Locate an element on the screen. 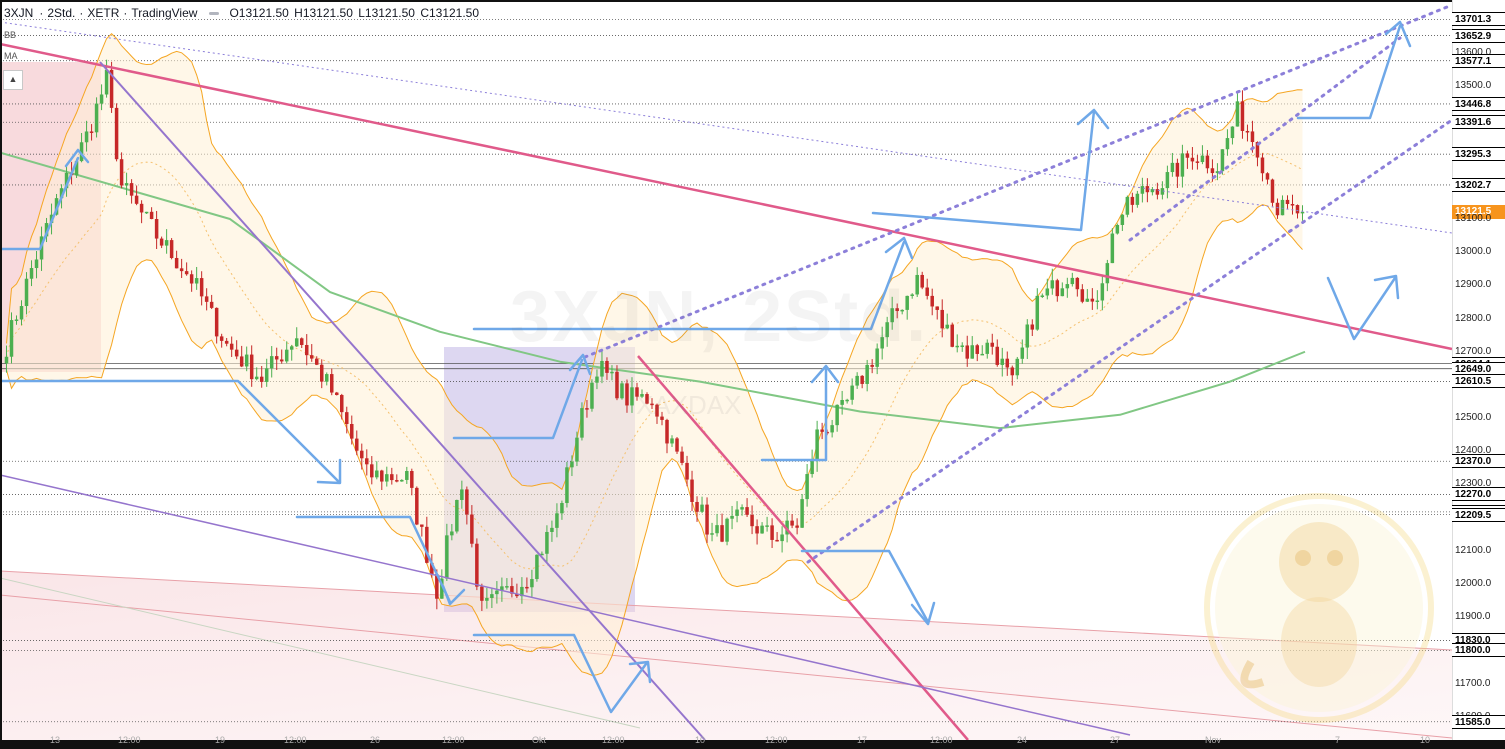 This screenshot has height=749, width=1505. visibility-icon is located at coordinates (214, 13).